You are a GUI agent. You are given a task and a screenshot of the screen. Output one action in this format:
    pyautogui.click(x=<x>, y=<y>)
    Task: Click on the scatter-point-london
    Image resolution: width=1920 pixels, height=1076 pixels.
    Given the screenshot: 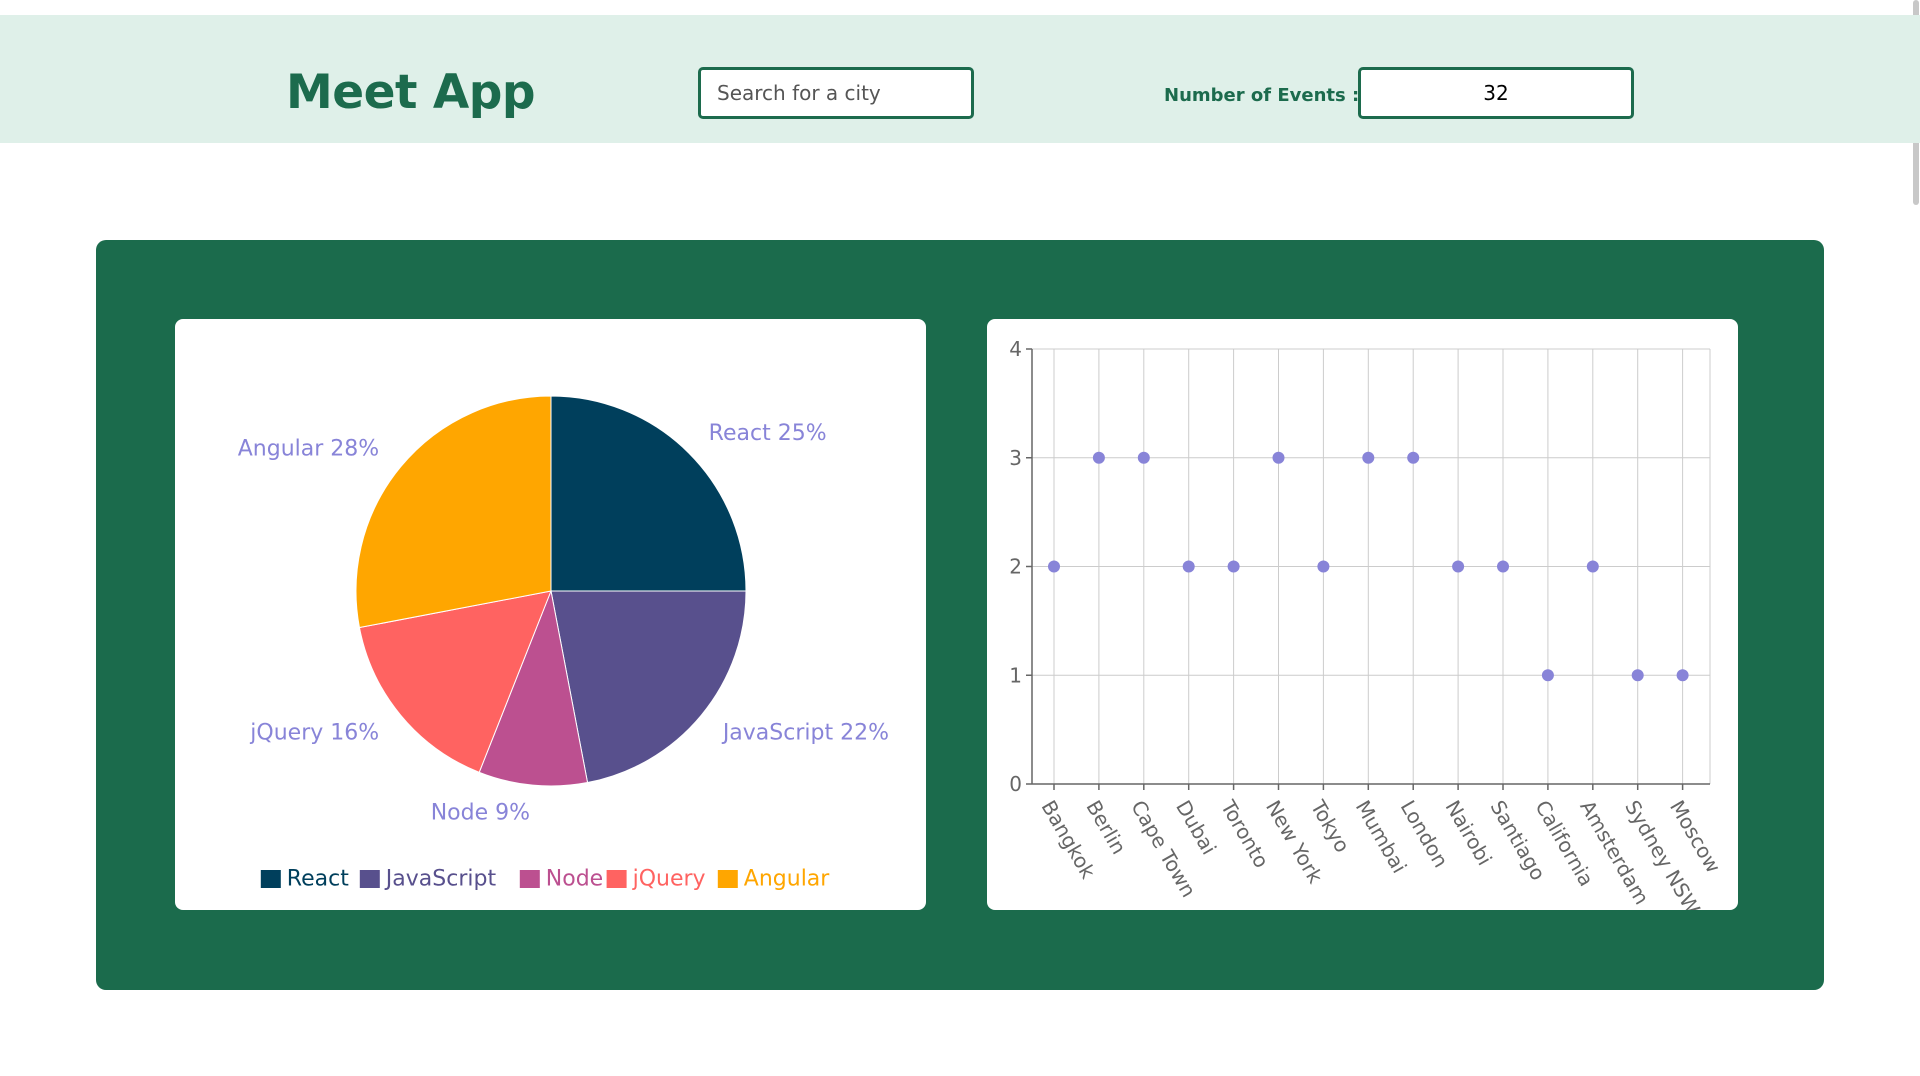 What is the action you would take?
    pyautogui.click(x=1413, y=457)
    